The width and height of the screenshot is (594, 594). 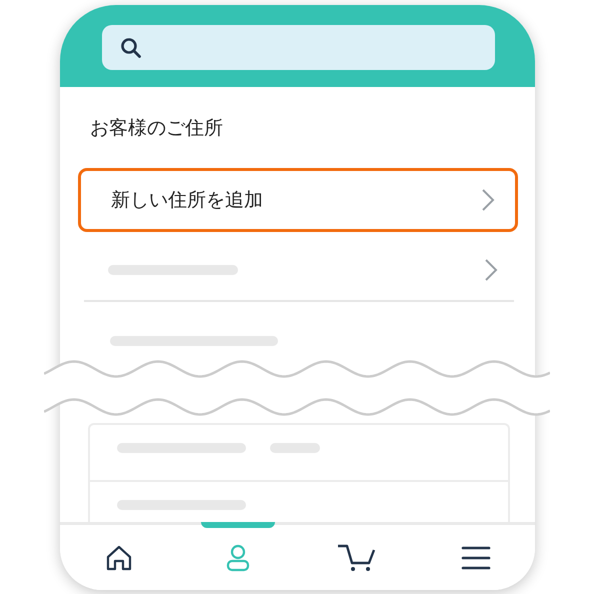 I want to click on person-icon, so click(x=238, y=558).